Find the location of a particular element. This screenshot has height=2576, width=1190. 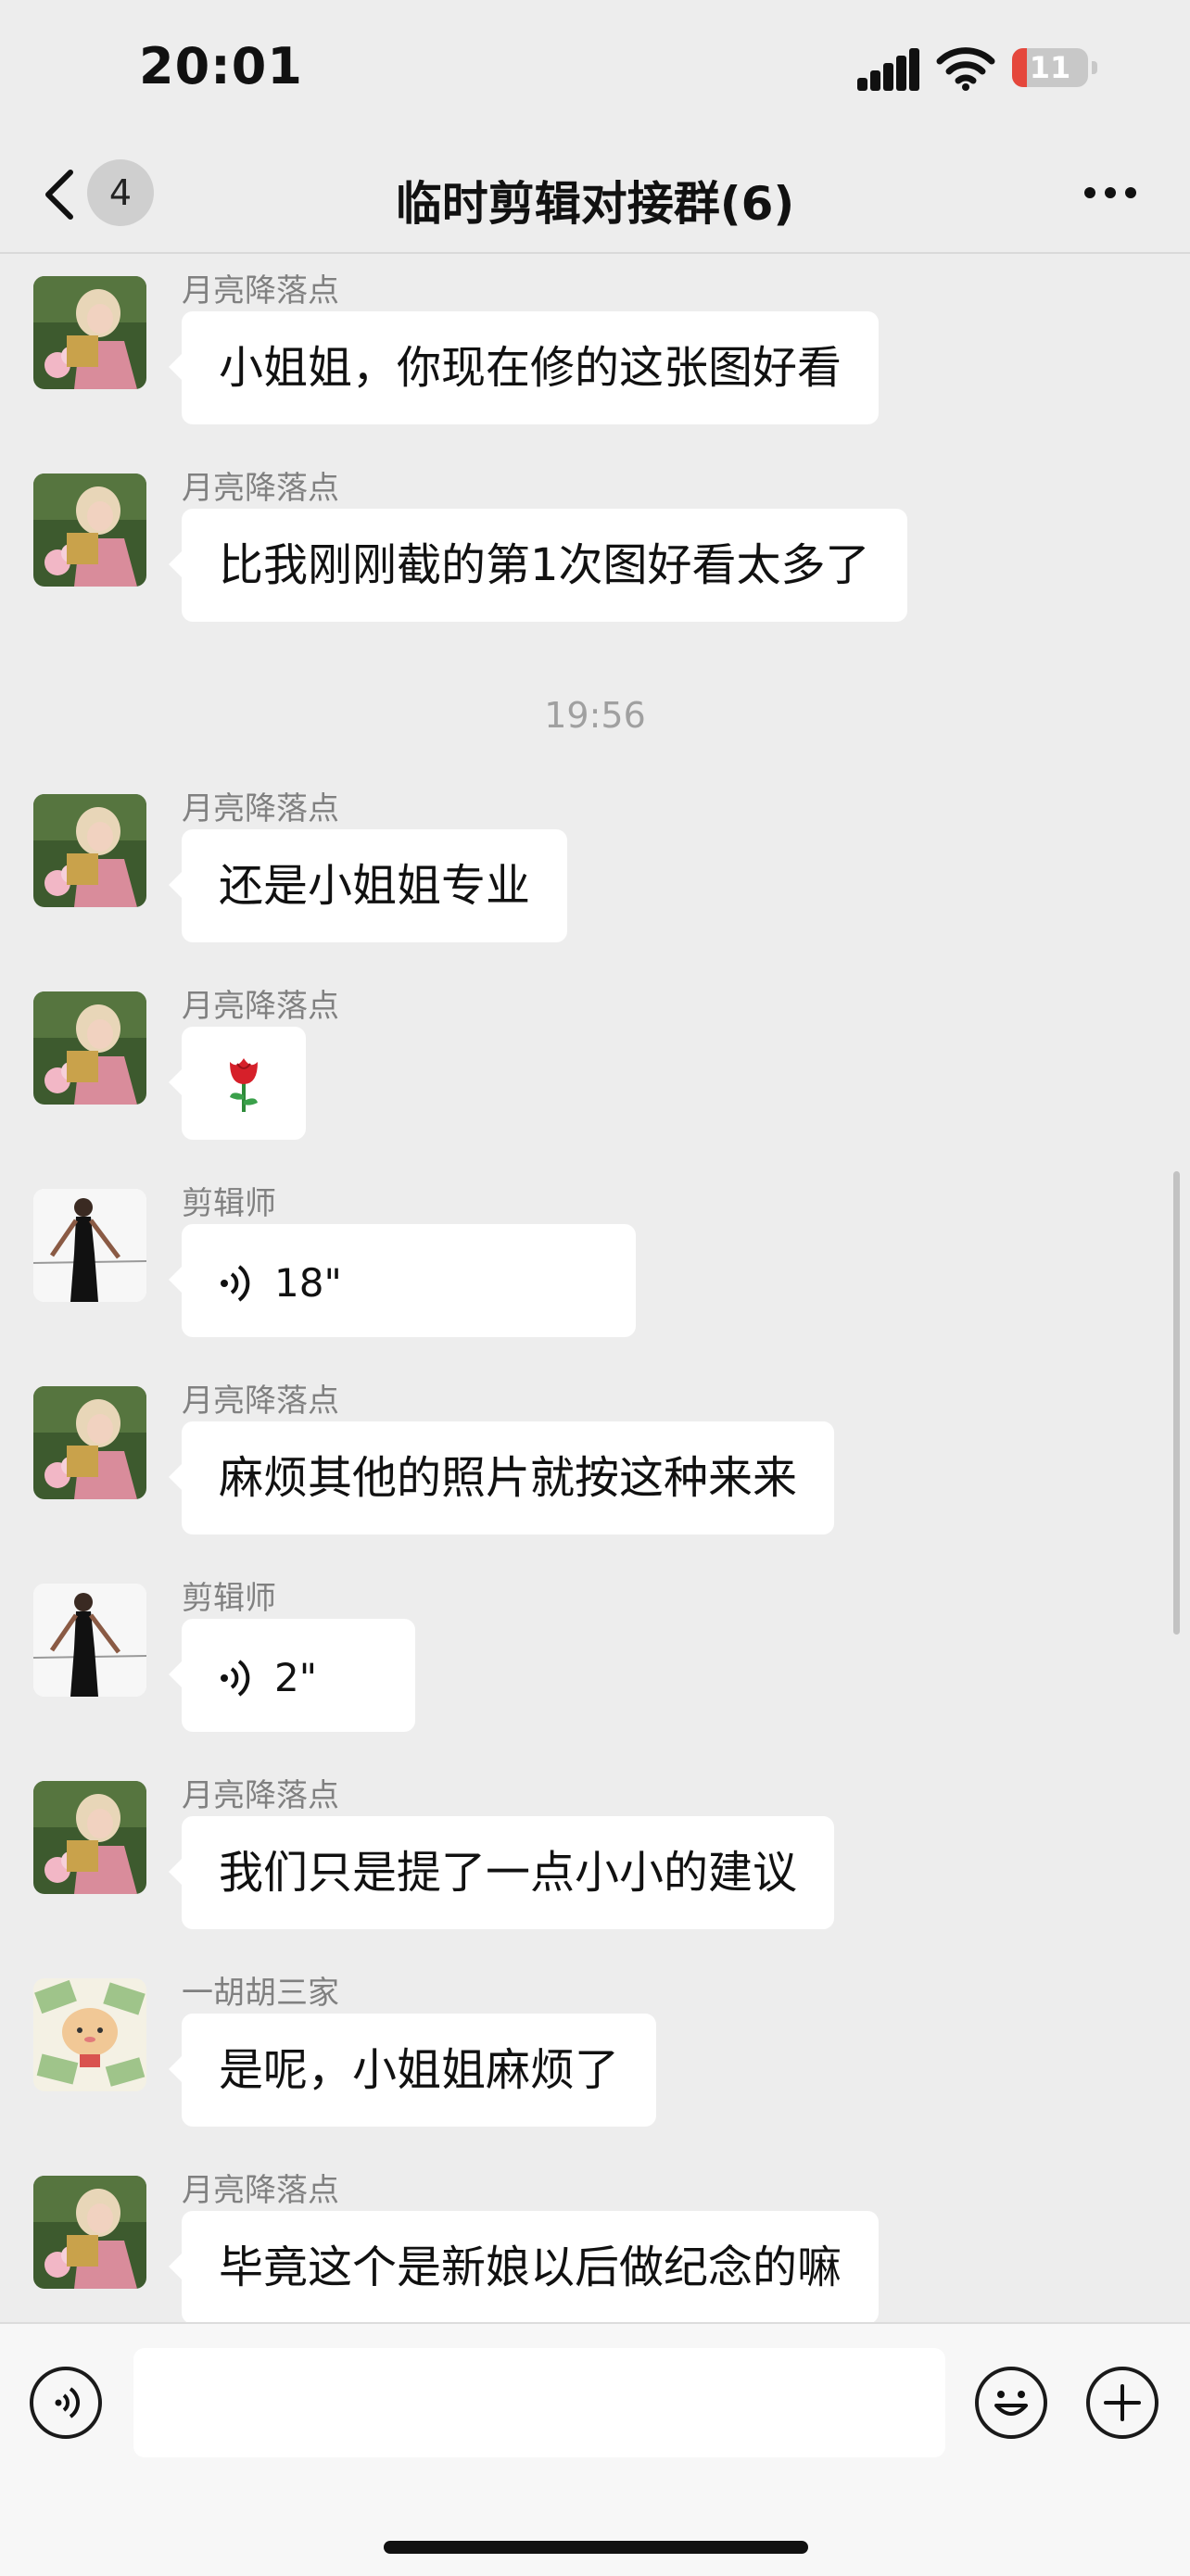

voice-duration: 18" is located at coordinates (308, 1283).